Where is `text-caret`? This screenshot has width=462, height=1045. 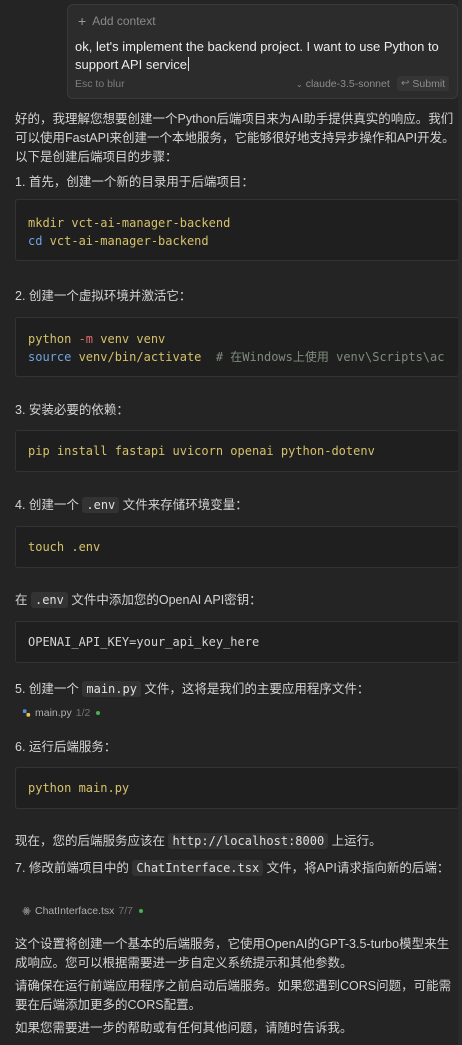 text-caret is located at coordinates (188, 64).